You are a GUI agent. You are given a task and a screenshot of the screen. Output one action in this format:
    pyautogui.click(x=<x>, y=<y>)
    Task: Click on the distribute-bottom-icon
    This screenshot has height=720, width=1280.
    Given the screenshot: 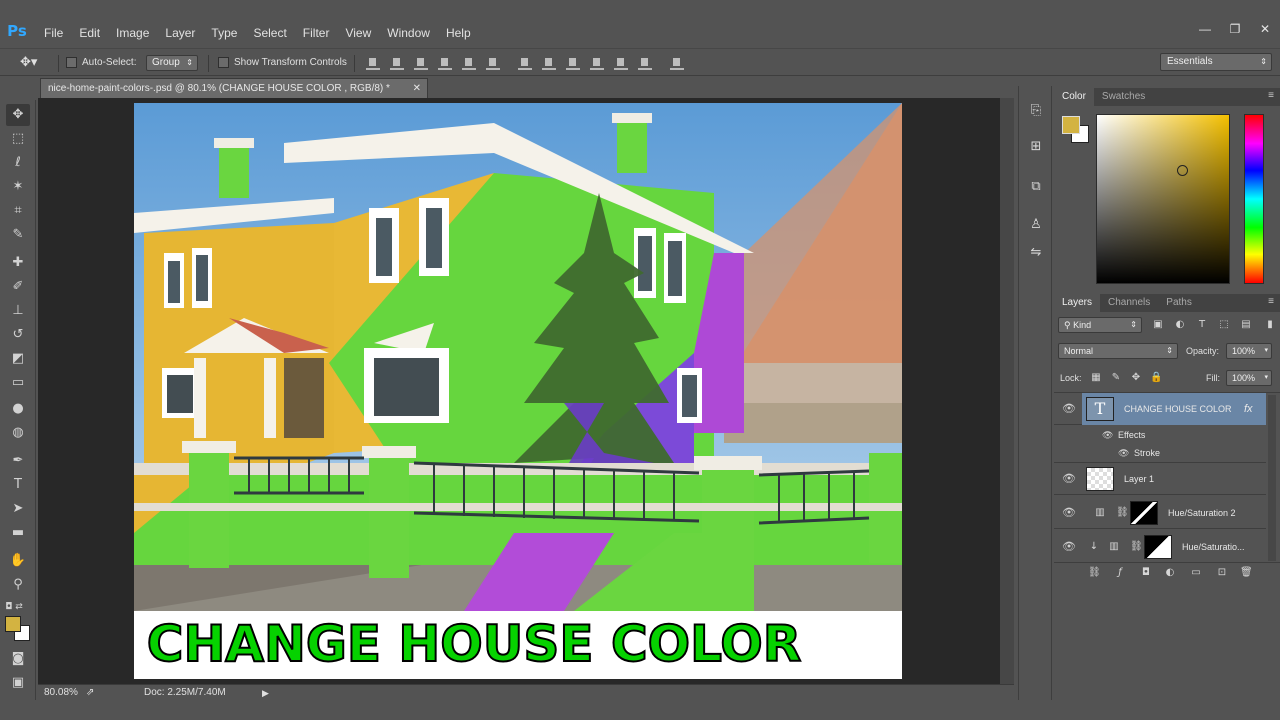 What is the action you would take?
    pyautogui.click(x=573, y=63)
    